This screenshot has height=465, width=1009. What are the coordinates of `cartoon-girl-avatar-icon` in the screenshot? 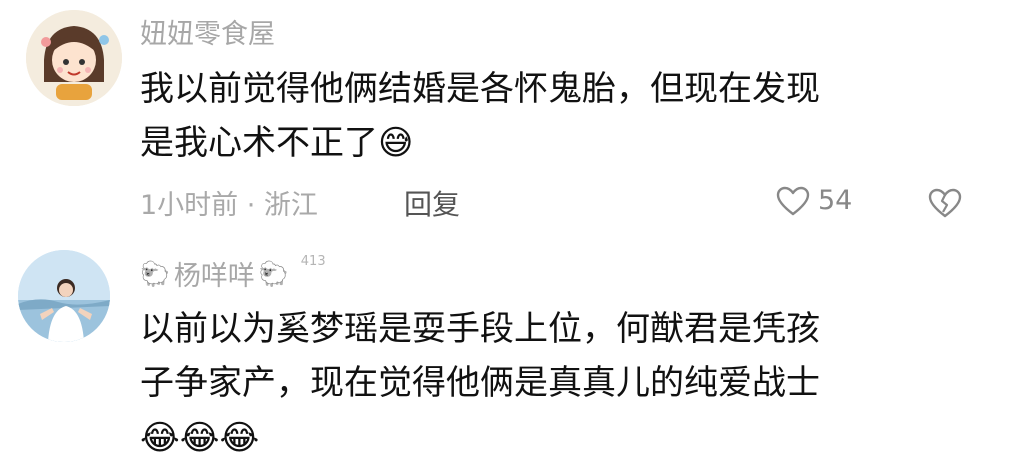 It's located at (74, 58).